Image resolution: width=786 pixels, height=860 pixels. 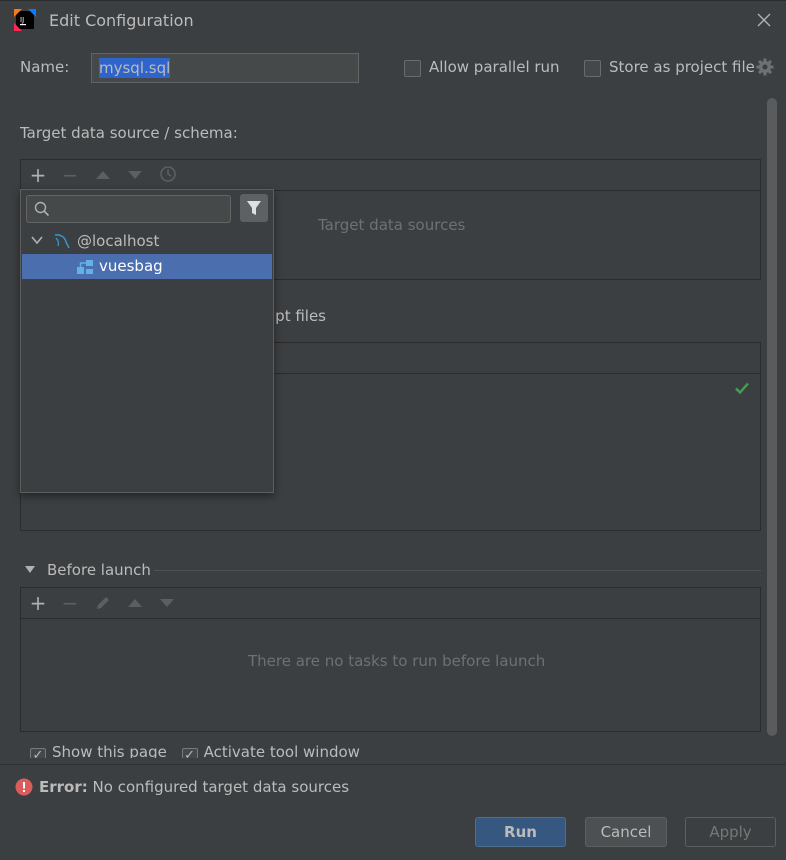 I want to click on tree-label: vuesbag, so click(x=131, y=266).